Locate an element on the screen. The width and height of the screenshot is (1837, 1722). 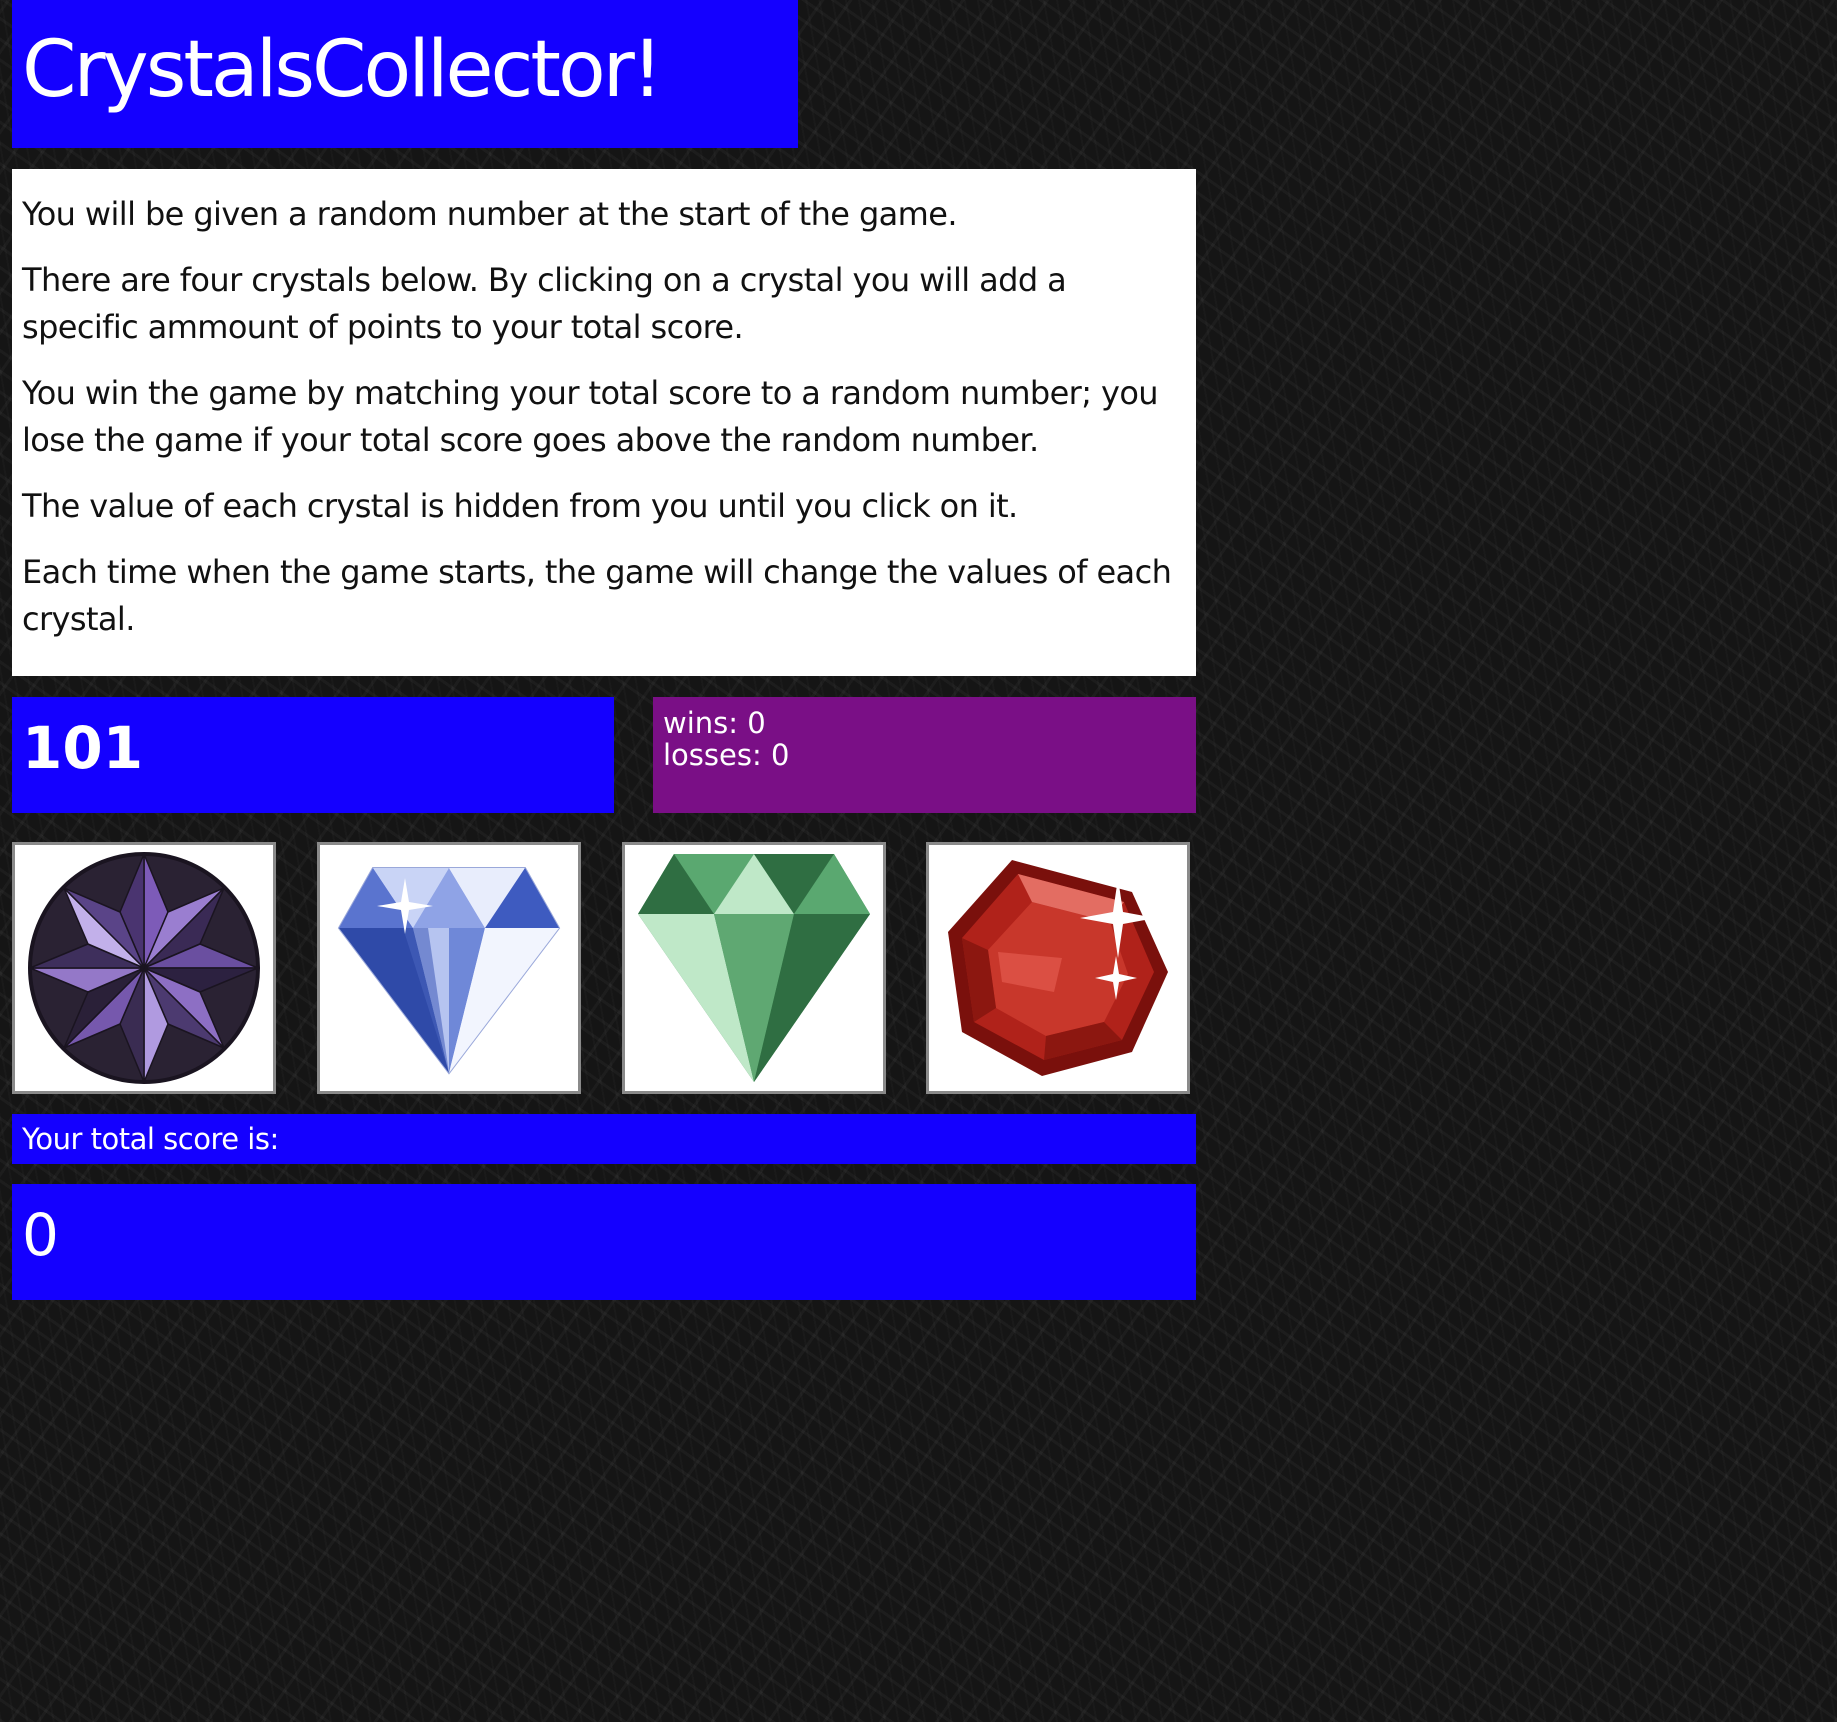
crystal-button-blue is located at coordinates (449, 968).